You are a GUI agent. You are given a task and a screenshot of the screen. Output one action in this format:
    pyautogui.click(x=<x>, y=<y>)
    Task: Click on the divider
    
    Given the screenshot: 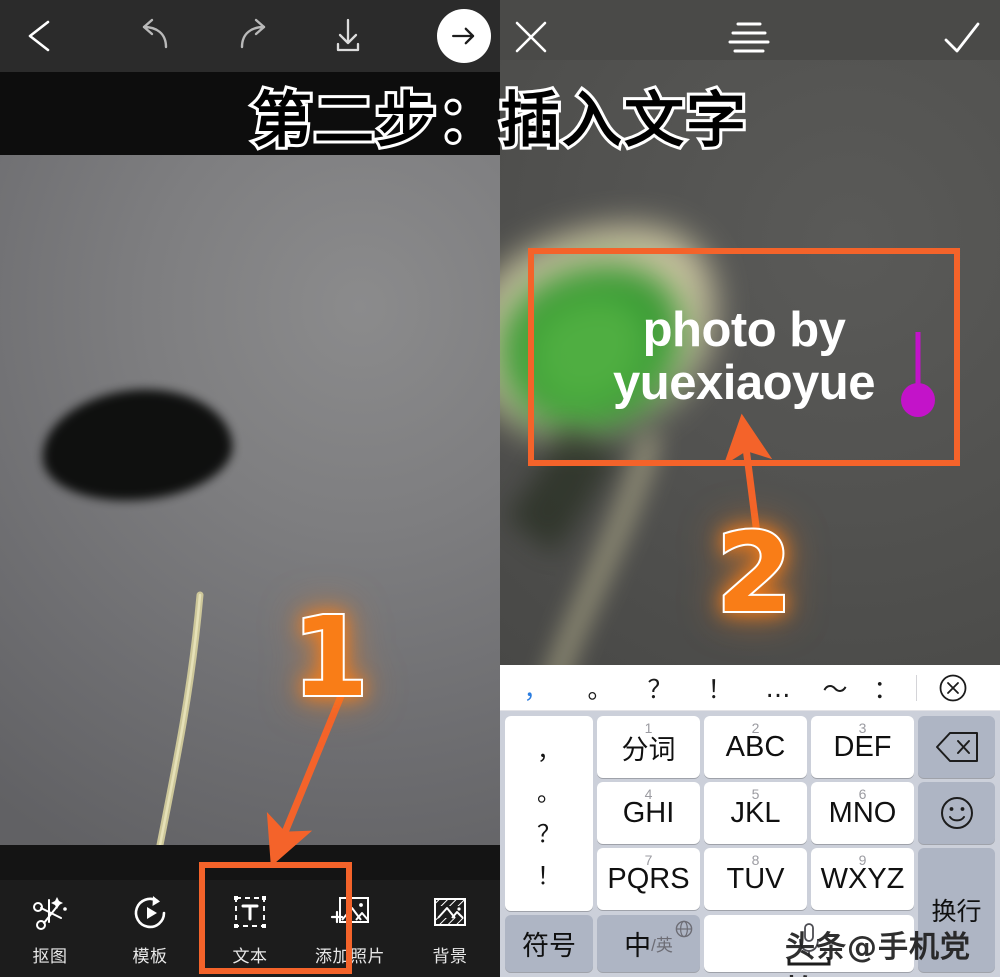 What is the action you would take?
    pyautogui.click(x=916, y=688)
    